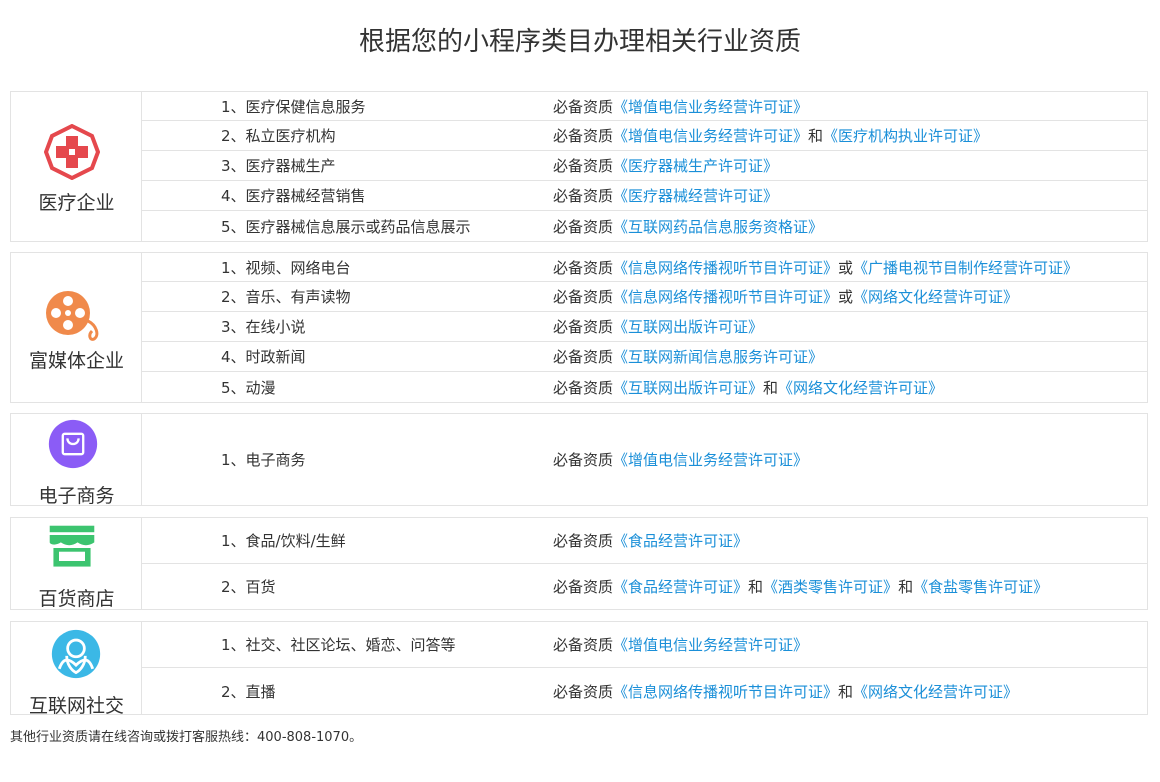 Image resolution: width=1160 pixels, height=782 pixels. Describe the element at coordinates (278, 136) in the screenshot. I see `industry-item-label: 2、私立医疗机构` at that location.